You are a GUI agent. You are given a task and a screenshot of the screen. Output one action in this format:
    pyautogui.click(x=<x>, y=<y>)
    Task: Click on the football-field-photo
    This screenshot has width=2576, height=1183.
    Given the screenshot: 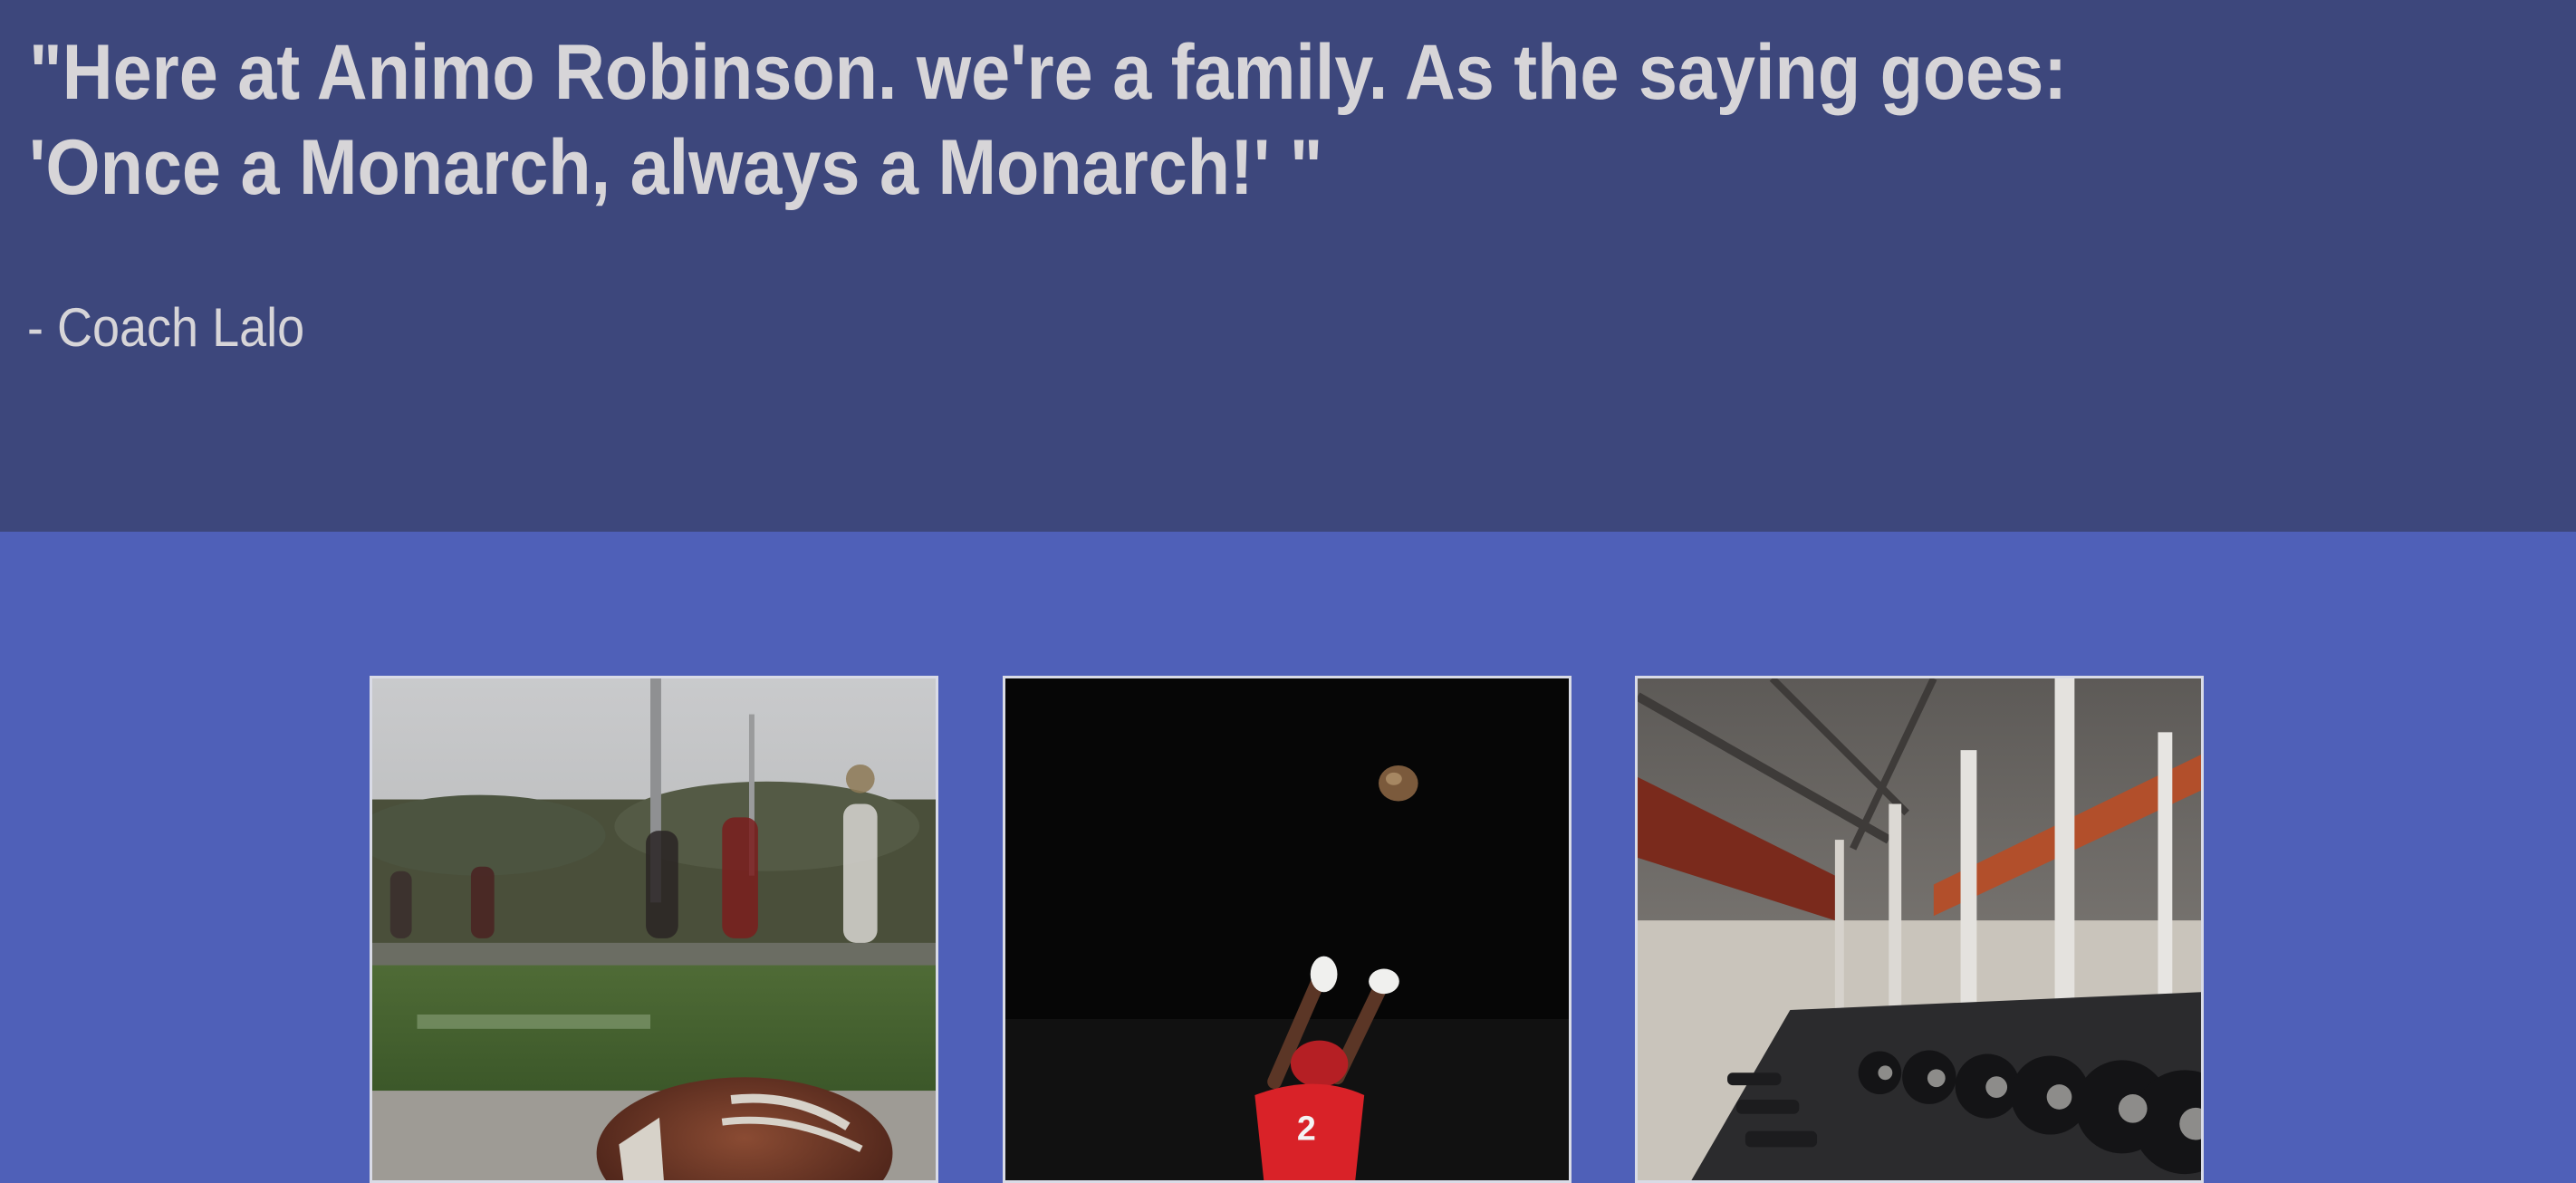 What is the action you would take?
    pyautogui.click(x=654, y=929)
    